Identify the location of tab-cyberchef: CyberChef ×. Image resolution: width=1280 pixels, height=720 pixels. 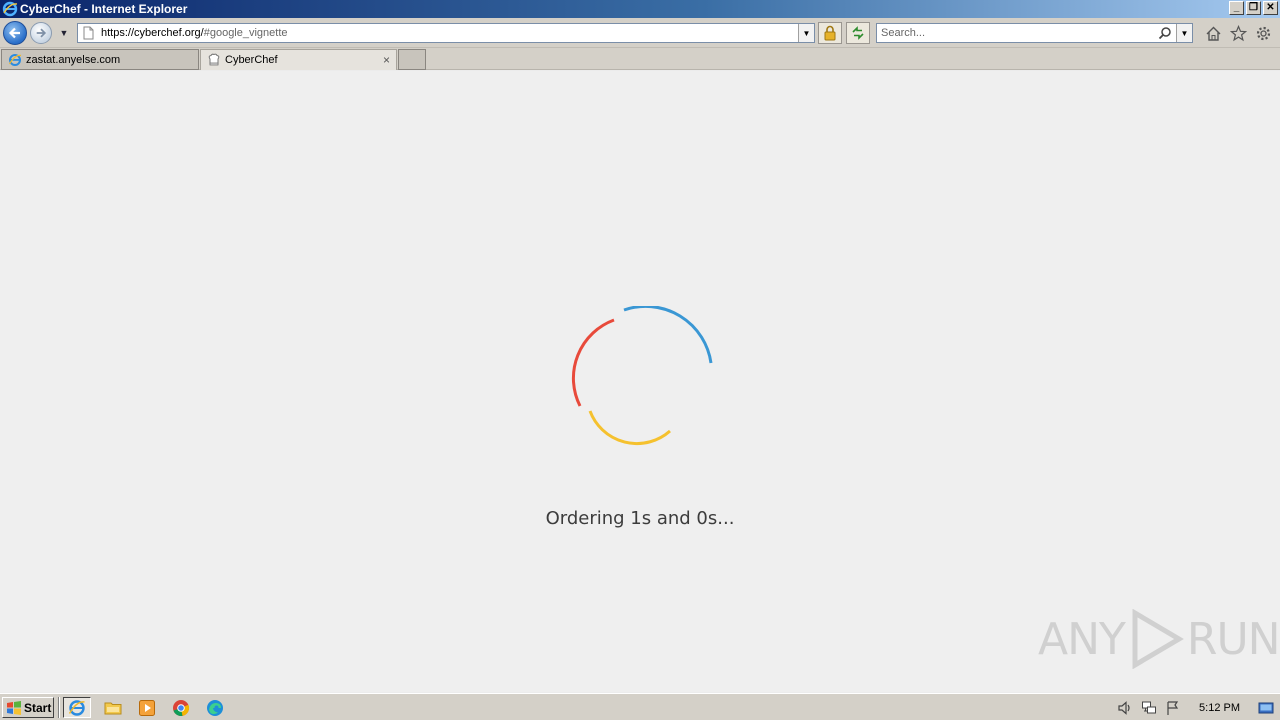
(298, 59).